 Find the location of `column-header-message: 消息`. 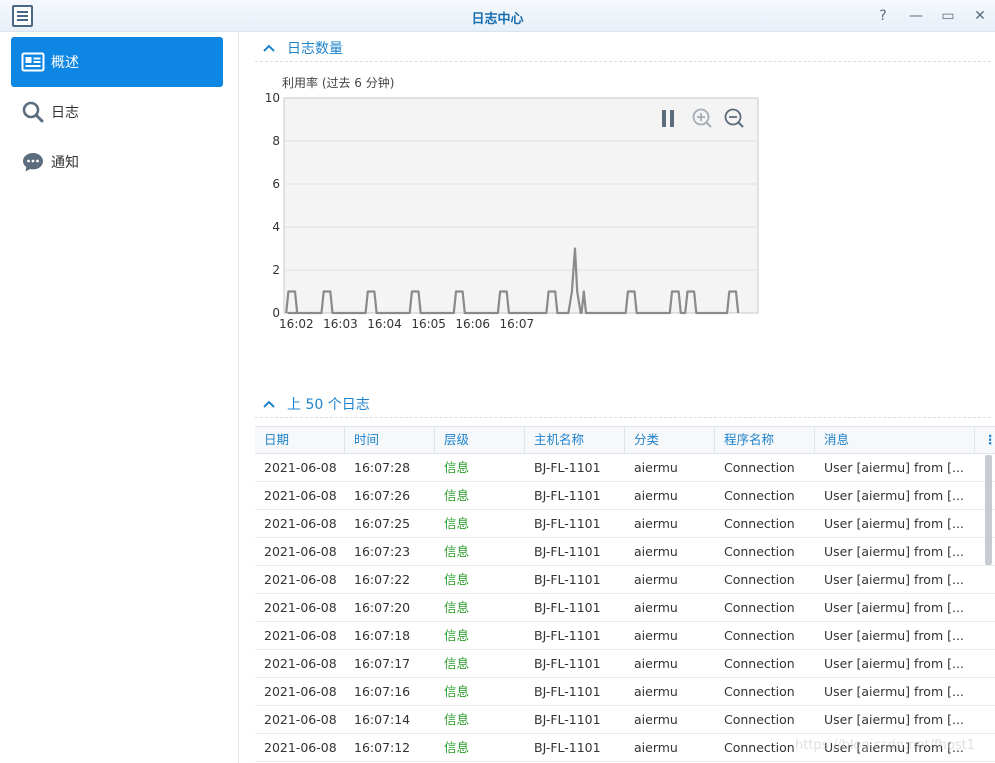

column-header-message: 消息 is located at coordinates (895, 440).